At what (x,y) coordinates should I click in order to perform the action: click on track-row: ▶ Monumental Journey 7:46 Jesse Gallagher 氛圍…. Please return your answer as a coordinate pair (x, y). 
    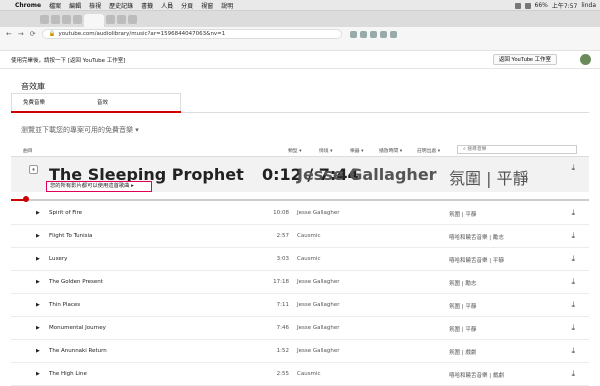
    Looking at the image, I should click on (300, 328).